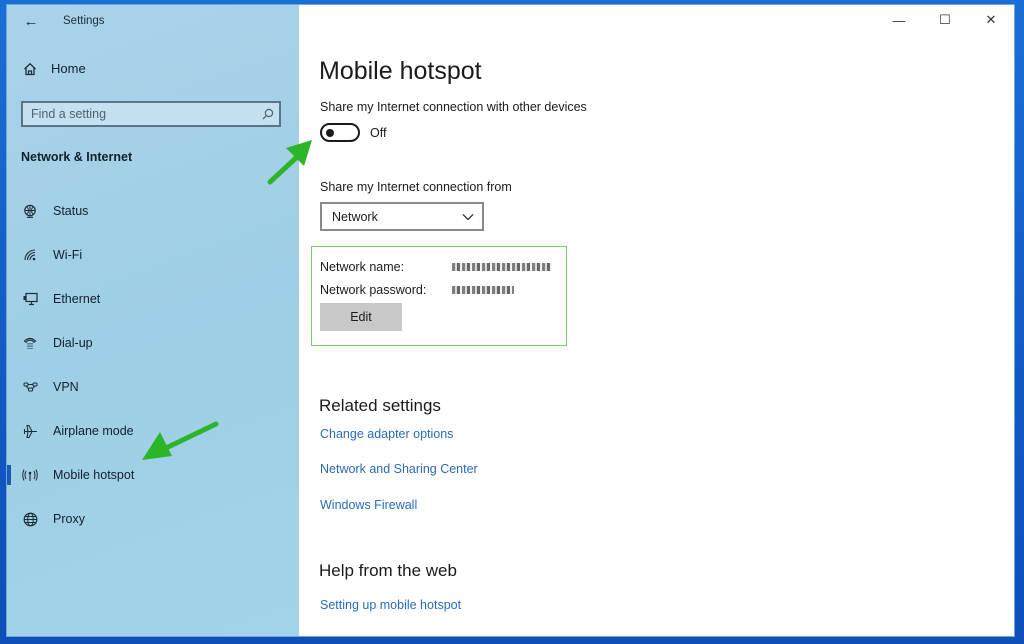  What do you see at coordinates (84, 21) in the screenshot?
I see `app-title: Settings` at bounding box center [84, 21].